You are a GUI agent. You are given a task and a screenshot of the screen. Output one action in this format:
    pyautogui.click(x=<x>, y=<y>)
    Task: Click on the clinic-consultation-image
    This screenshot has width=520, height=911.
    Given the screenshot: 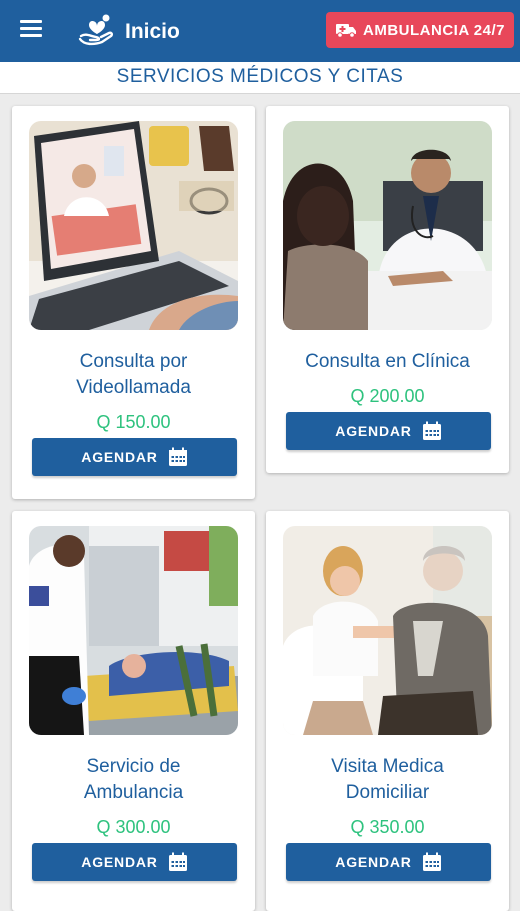 What is the action you would take?
    pyautogui.click(x=387, y=225)
    